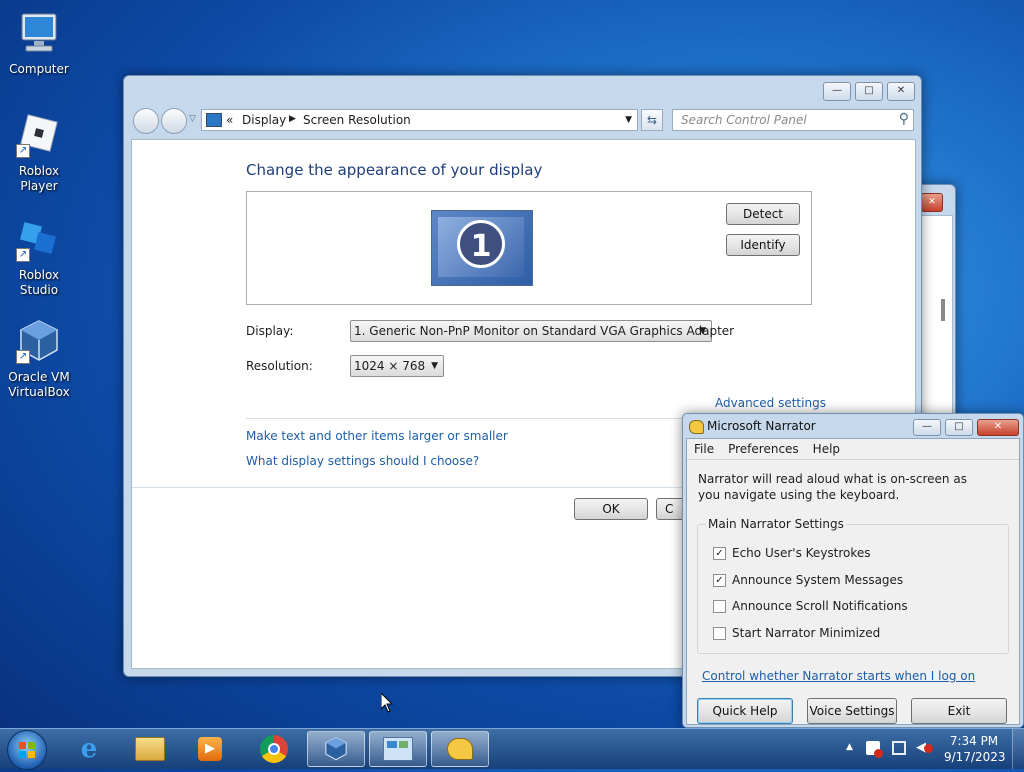 The height and width of the screenshot is (772, 1024). What do you see at coordinates (408, 487) in the screenshot?
I see `footer-divider` at bounding box center [408, 487].